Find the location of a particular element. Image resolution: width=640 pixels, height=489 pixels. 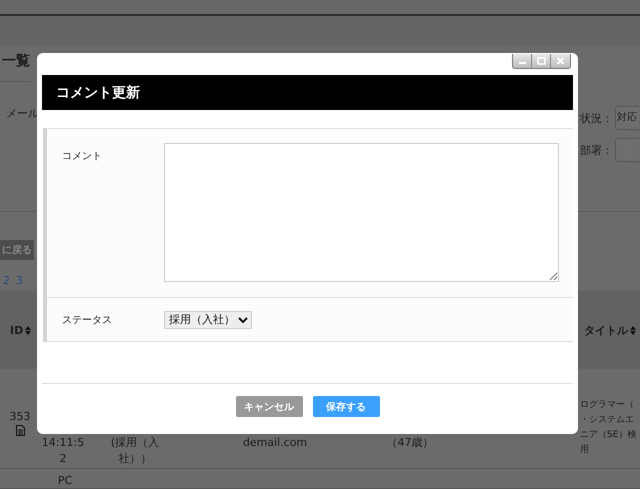

table-cell-text: 14:11:52 is located at coordinates (63, 451).